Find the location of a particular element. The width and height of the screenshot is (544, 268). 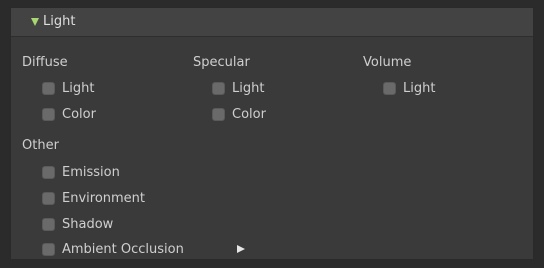

other-environment-checkbox: Environment is located at coordinates (93, 198).